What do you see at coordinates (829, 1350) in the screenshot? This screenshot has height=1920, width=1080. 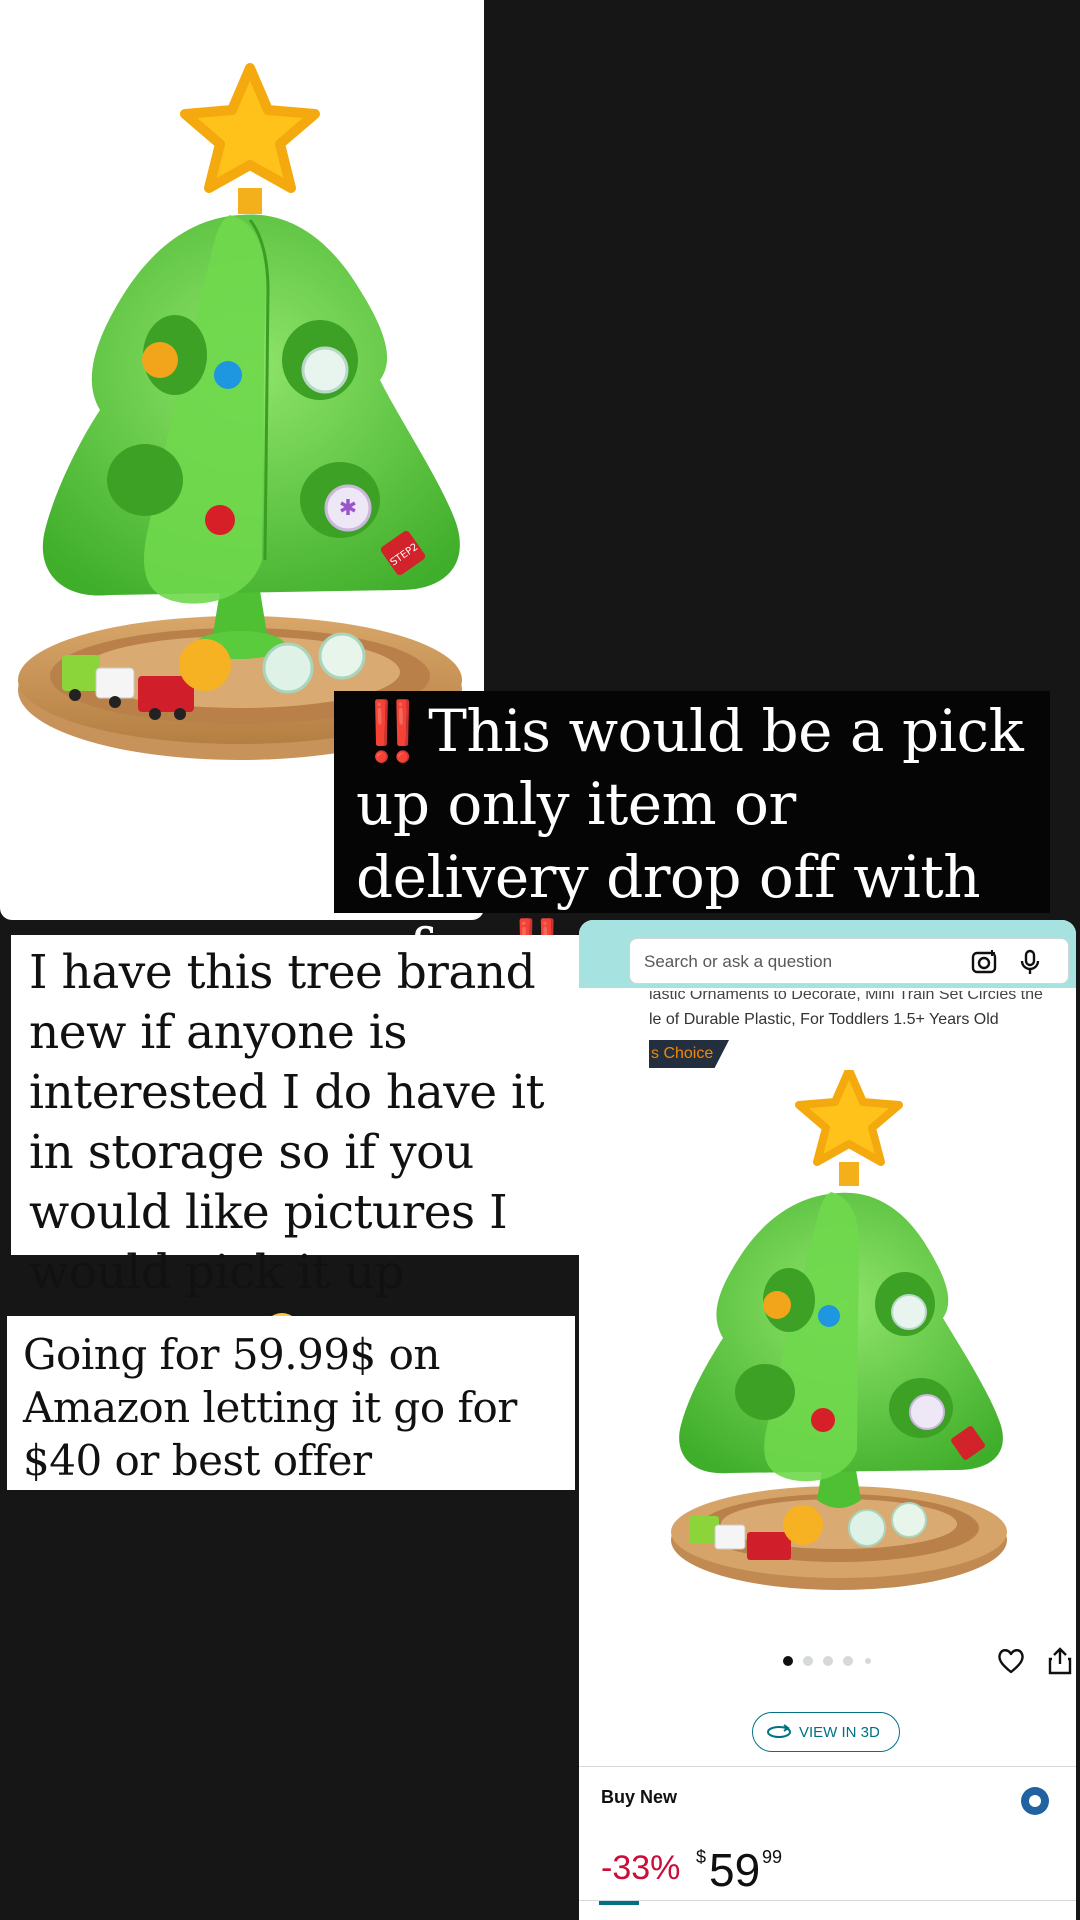 I see `product-main-image` at bounding box center [829, 1350].